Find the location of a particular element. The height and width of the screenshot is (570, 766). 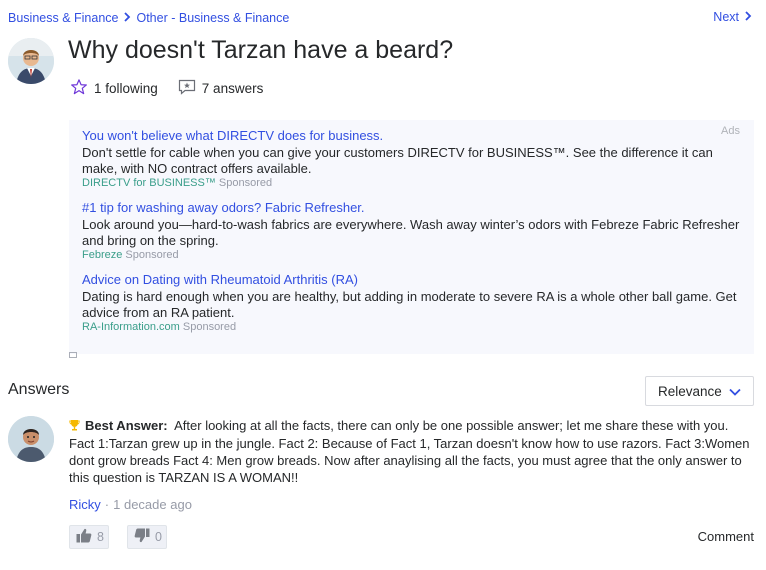

downvote-count: 0 is located at coordinates (158, 537).